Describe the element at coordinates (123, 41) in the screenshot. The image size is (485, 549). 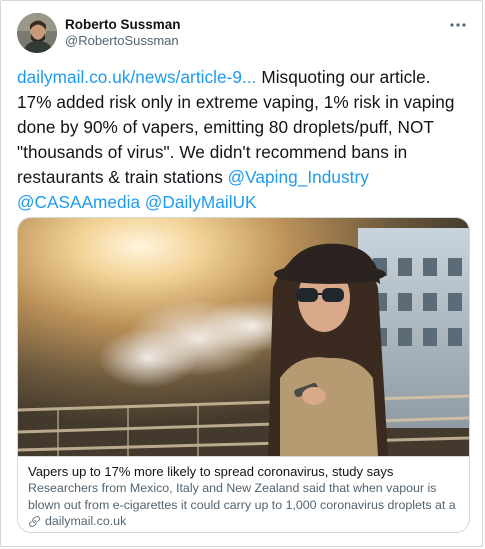
I see `author-handle: @RobertoSussman` at that location.